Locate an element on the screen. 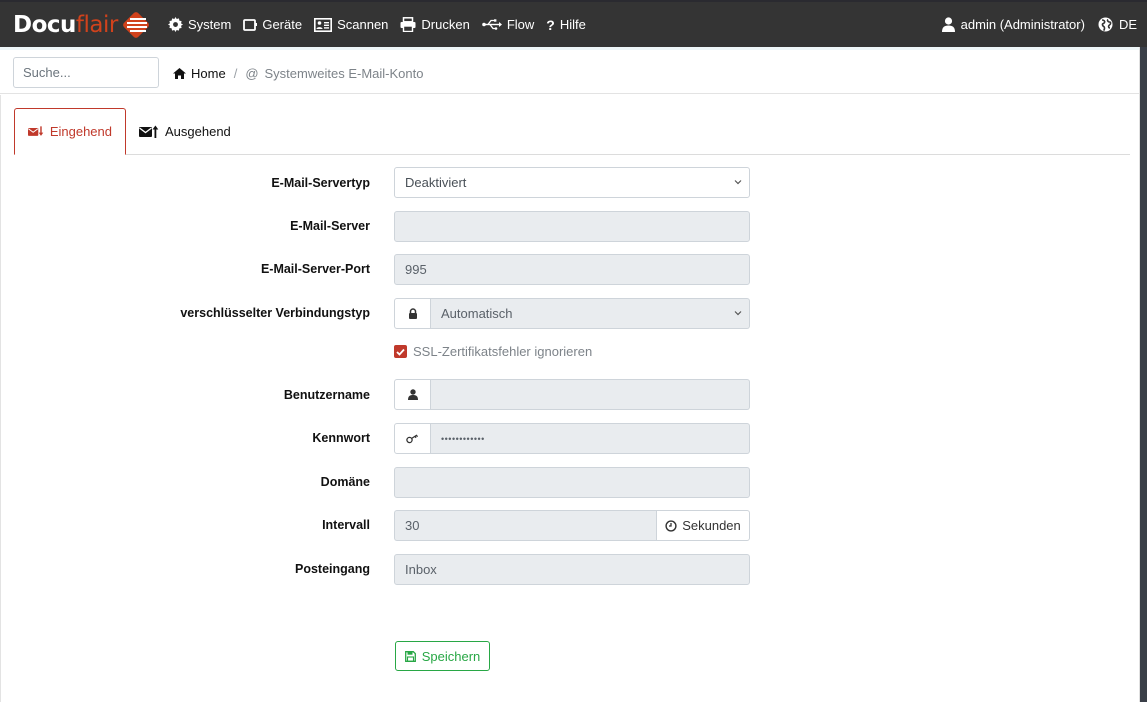 The width and height of the screenshot is (1147, 702). username-group is located at coordinates (572, 394).